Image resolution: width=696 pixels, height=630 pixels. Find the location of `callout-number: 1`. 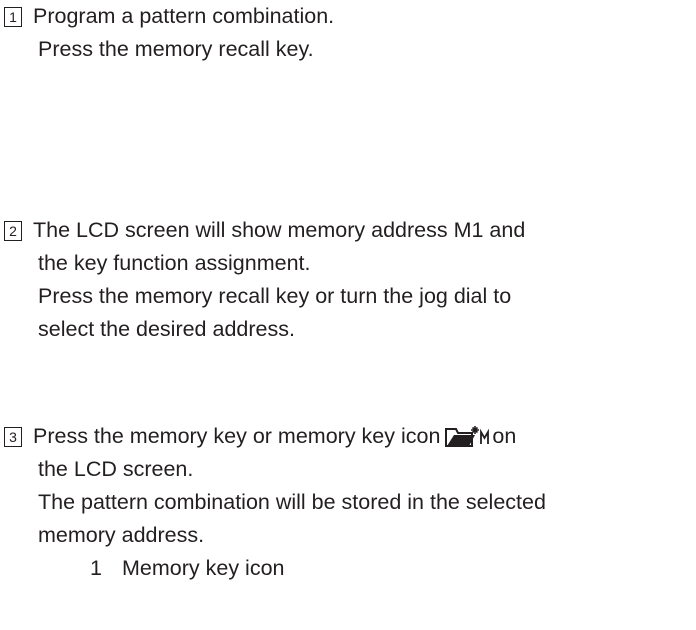

callout-number: 1 is located at coordinates (96, 568).